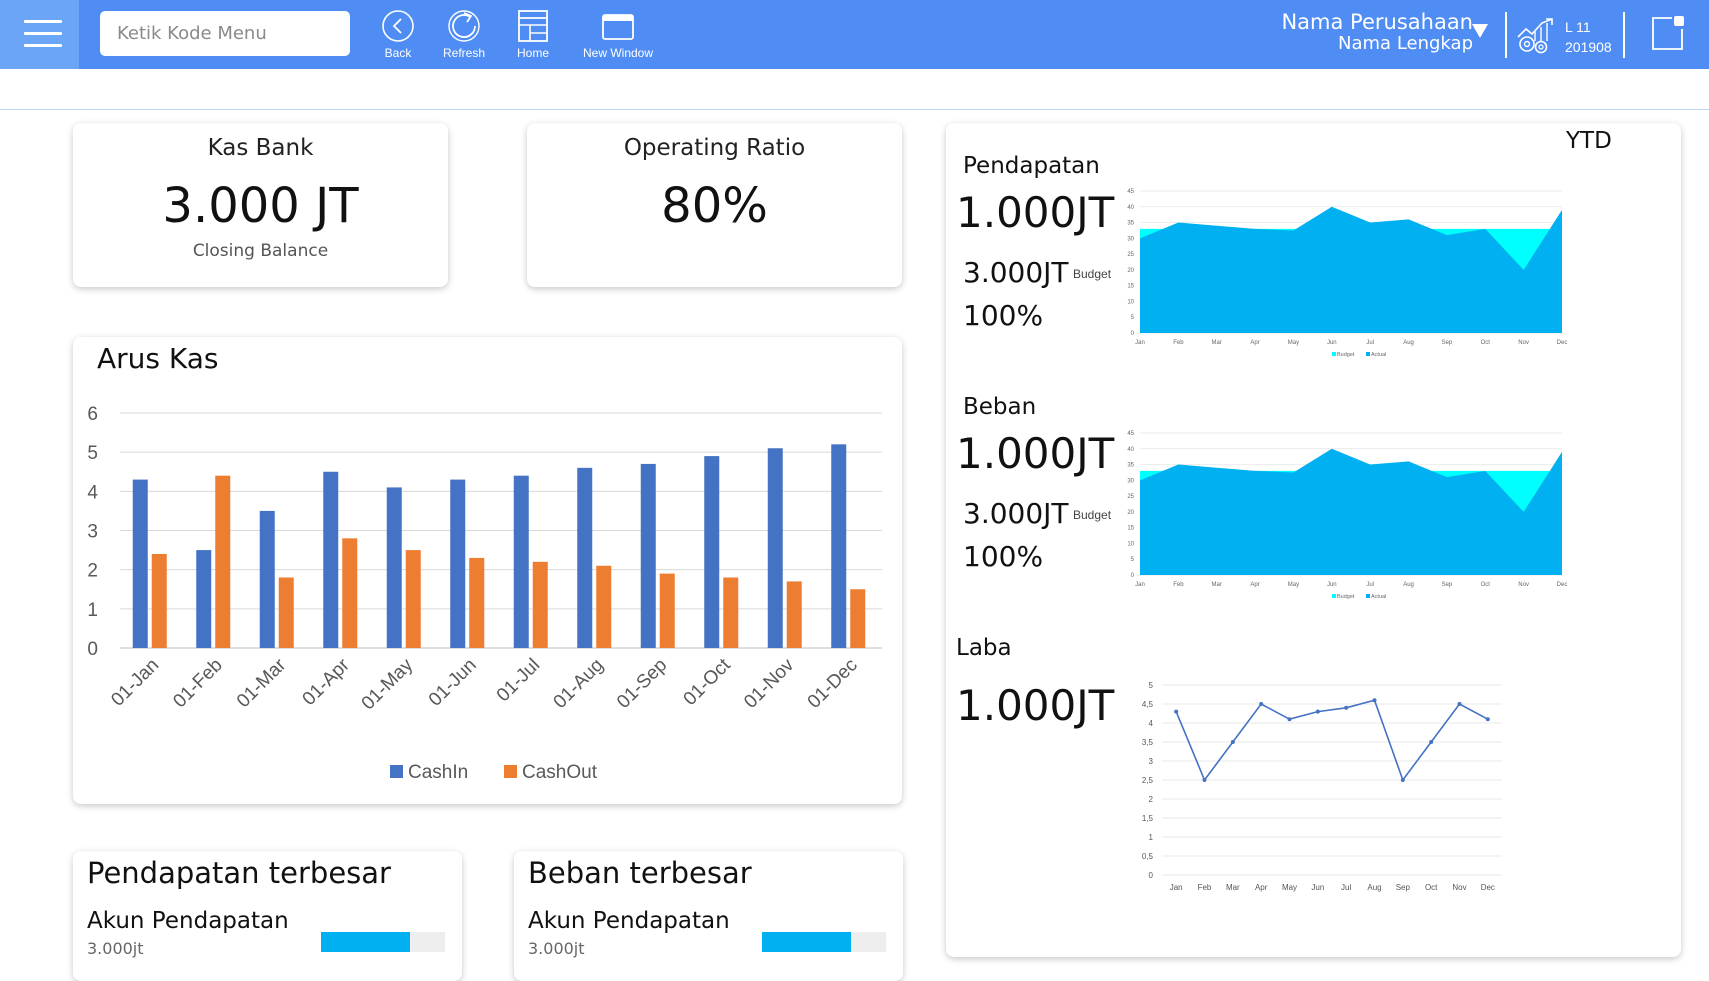 The height and width of the screenshot is (981, 1709). I want to click on x-tick-label: Dec, so click(1488, 887).